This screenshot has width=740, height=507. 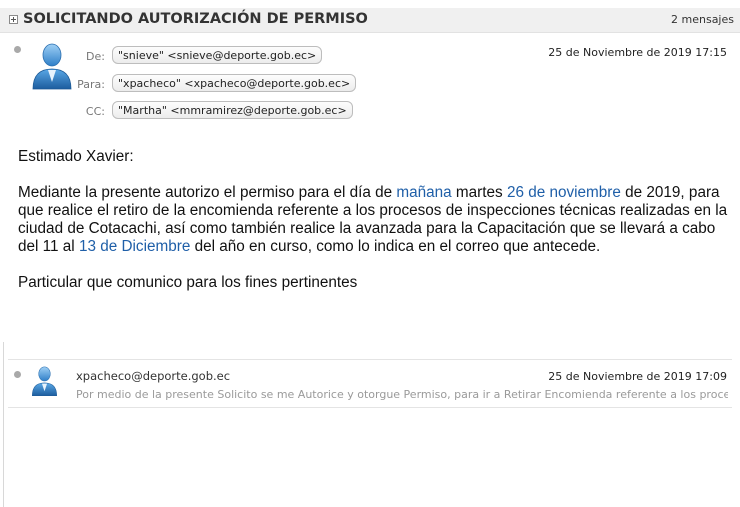 What do you see at coordinates (423, 192) in the screenshot?
I see `date-link-manana: mañana` at bounding box center [423, 192].